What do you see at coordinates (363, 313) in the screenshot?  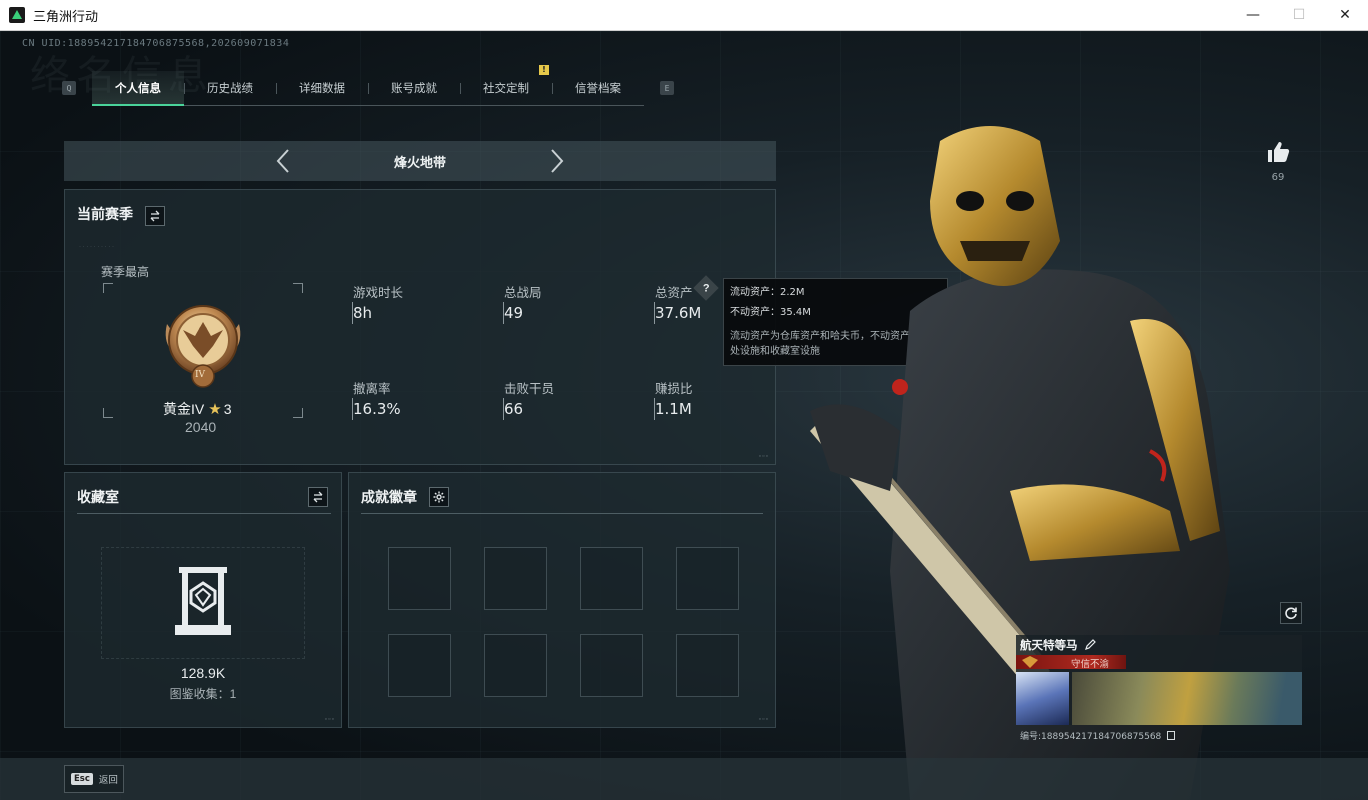 I see `stat-value-play-time: 8h` at bounding box center [363, 313].